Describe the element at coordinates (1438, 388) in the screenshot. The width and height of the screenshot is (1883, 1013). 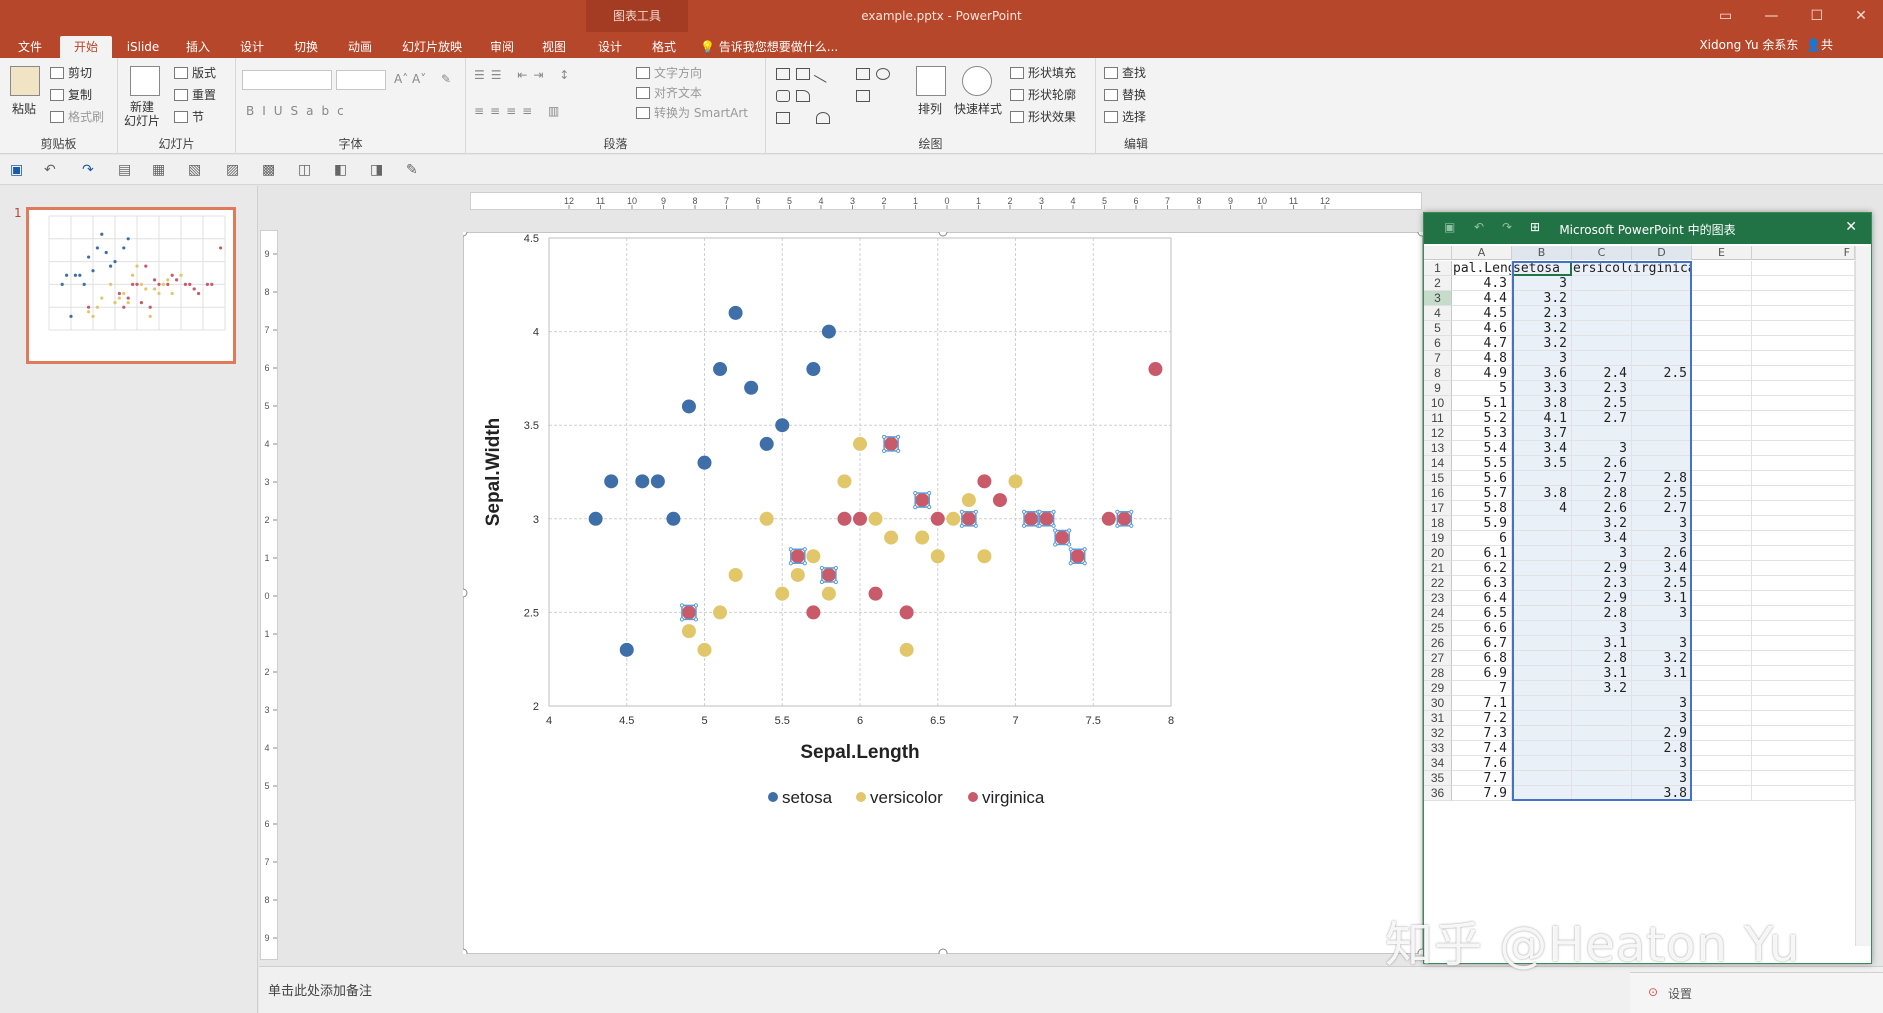
I see `row-number: 9` at that location.